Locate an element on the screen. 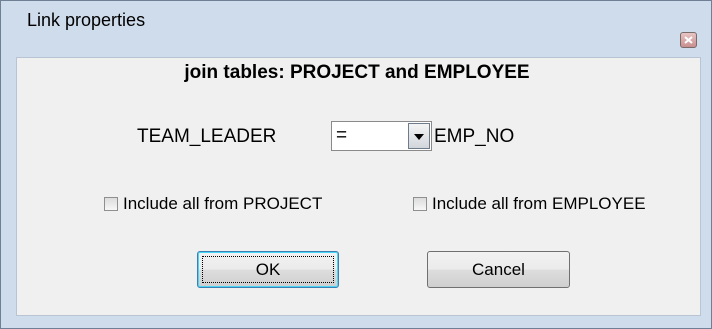 This screenshot has height=329, width=712. cancel-button: Cancel is located at coordinates (498, 269).